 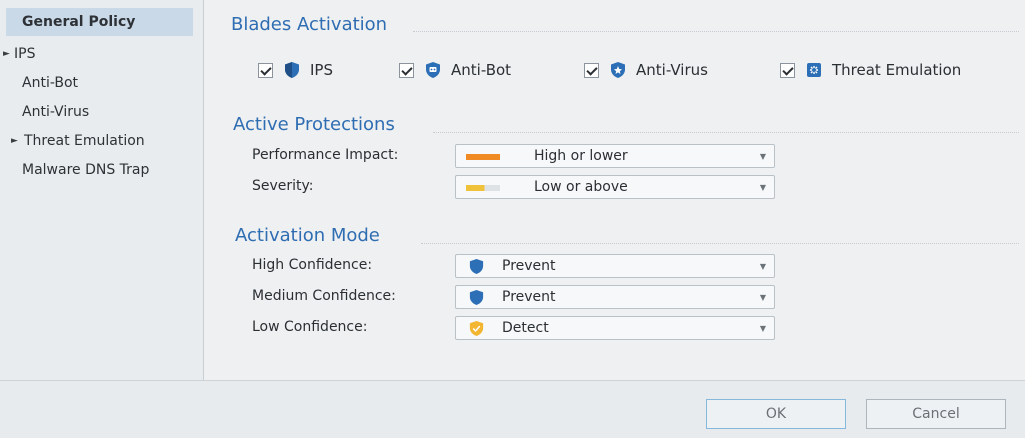 What do you see at coordinates (787, 70) in the screenshot?
I see `threat-emulation-checkbox` at bounding box center [787, 70].